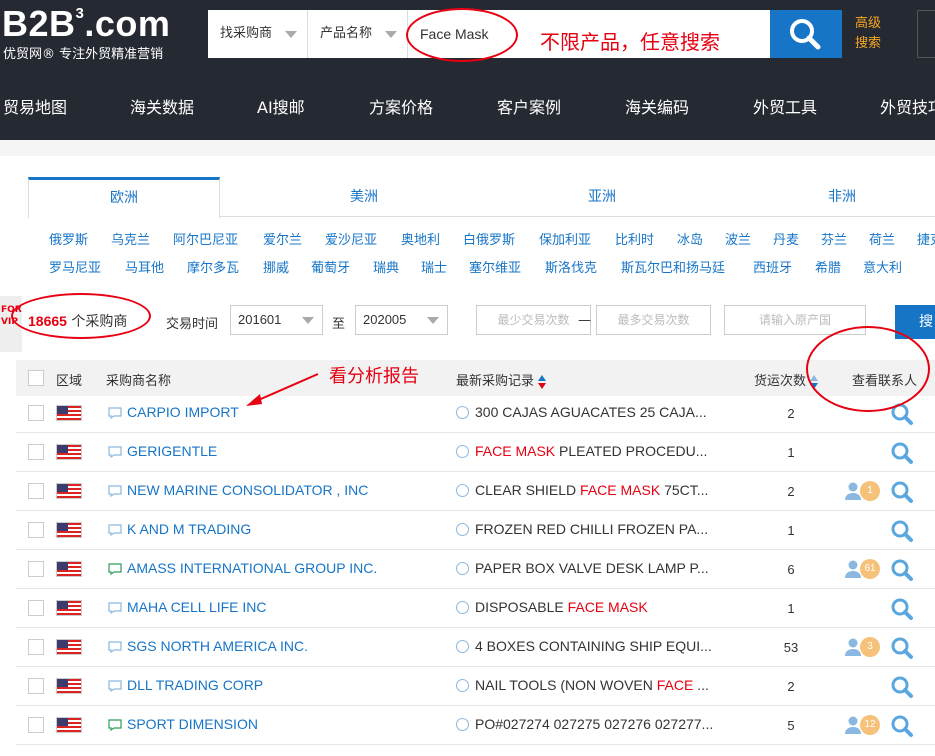 This screenshot has width=935, height=756. I want to click on country-link: 瑞士, so click(434, 266).